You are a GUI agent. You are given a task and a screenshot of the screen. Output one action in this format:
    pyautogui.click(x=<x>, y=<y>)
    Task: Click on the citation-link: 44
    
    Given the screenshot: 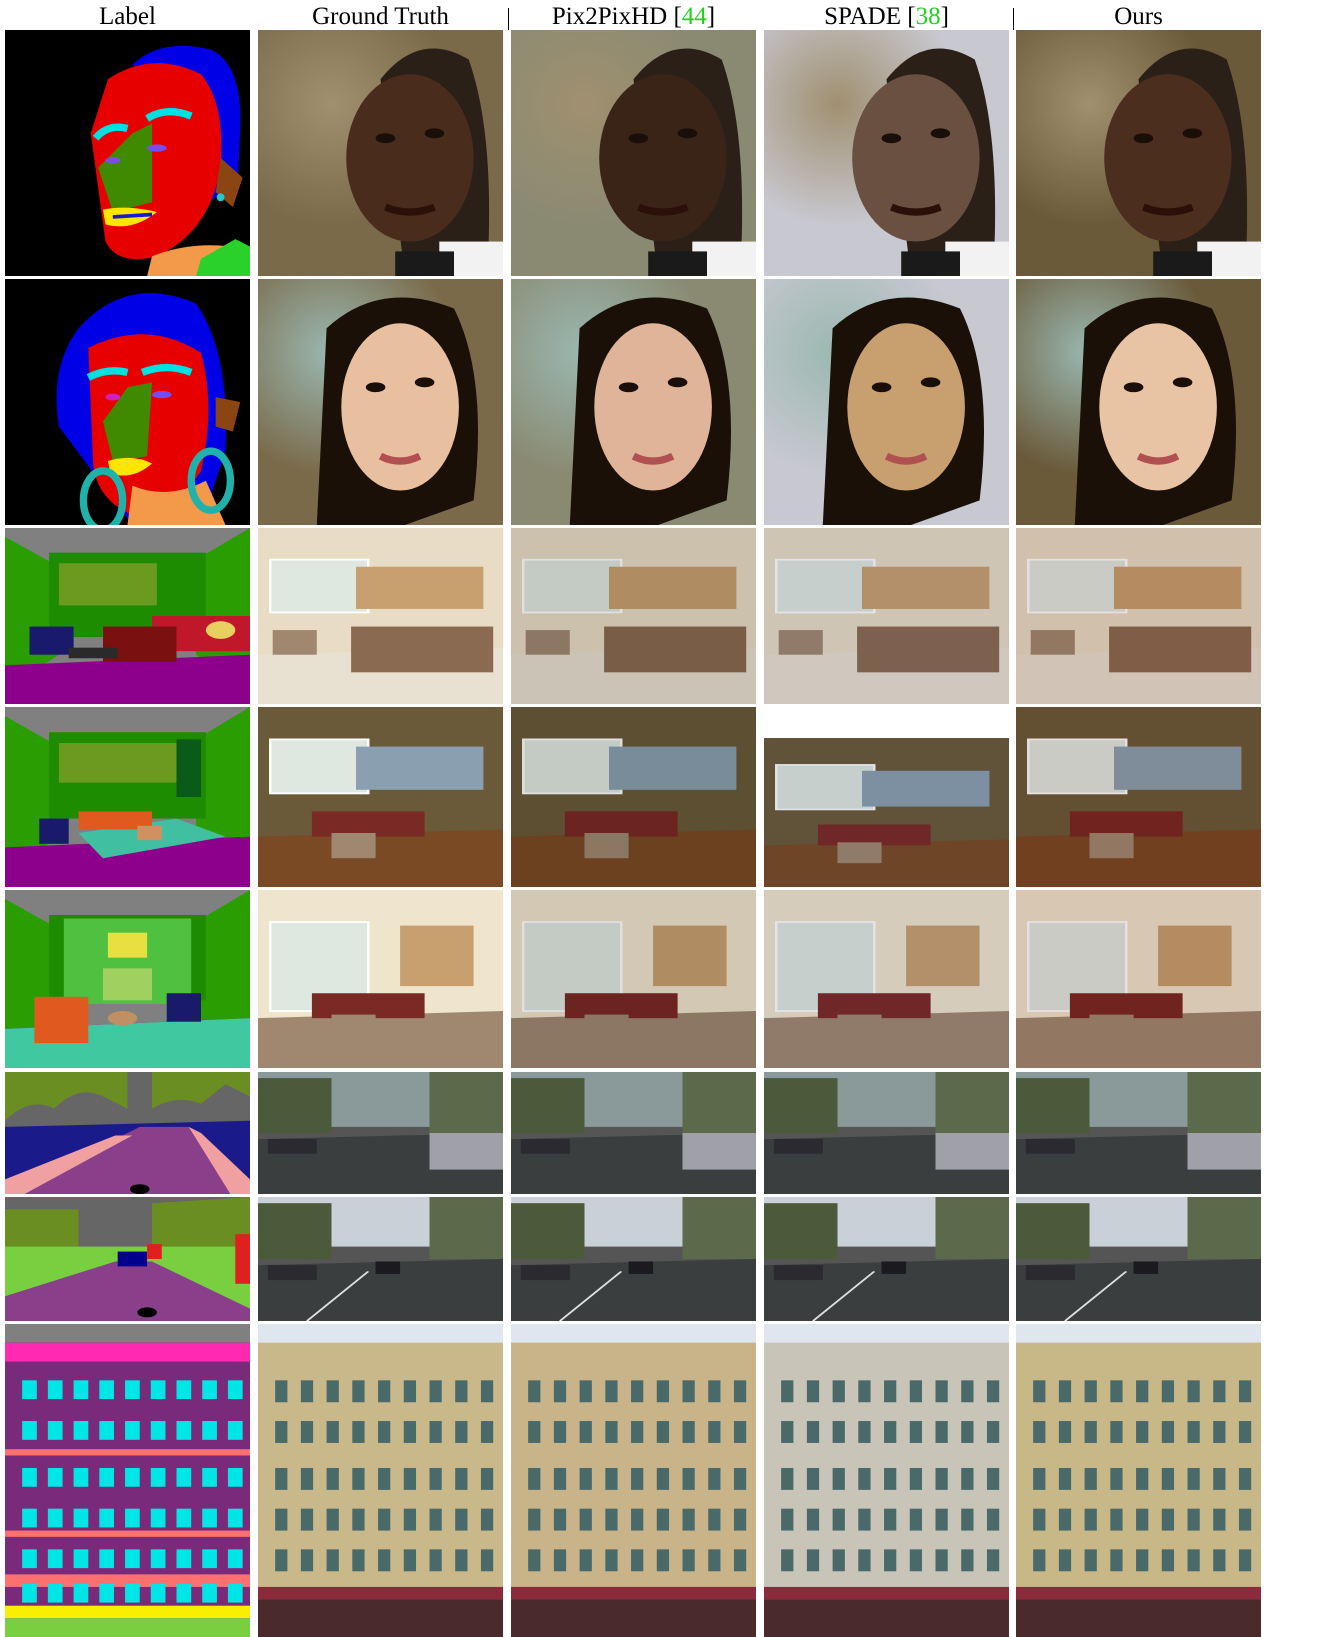 What is the action you would take?
    pyautogui.click(x=694, y=16)
    